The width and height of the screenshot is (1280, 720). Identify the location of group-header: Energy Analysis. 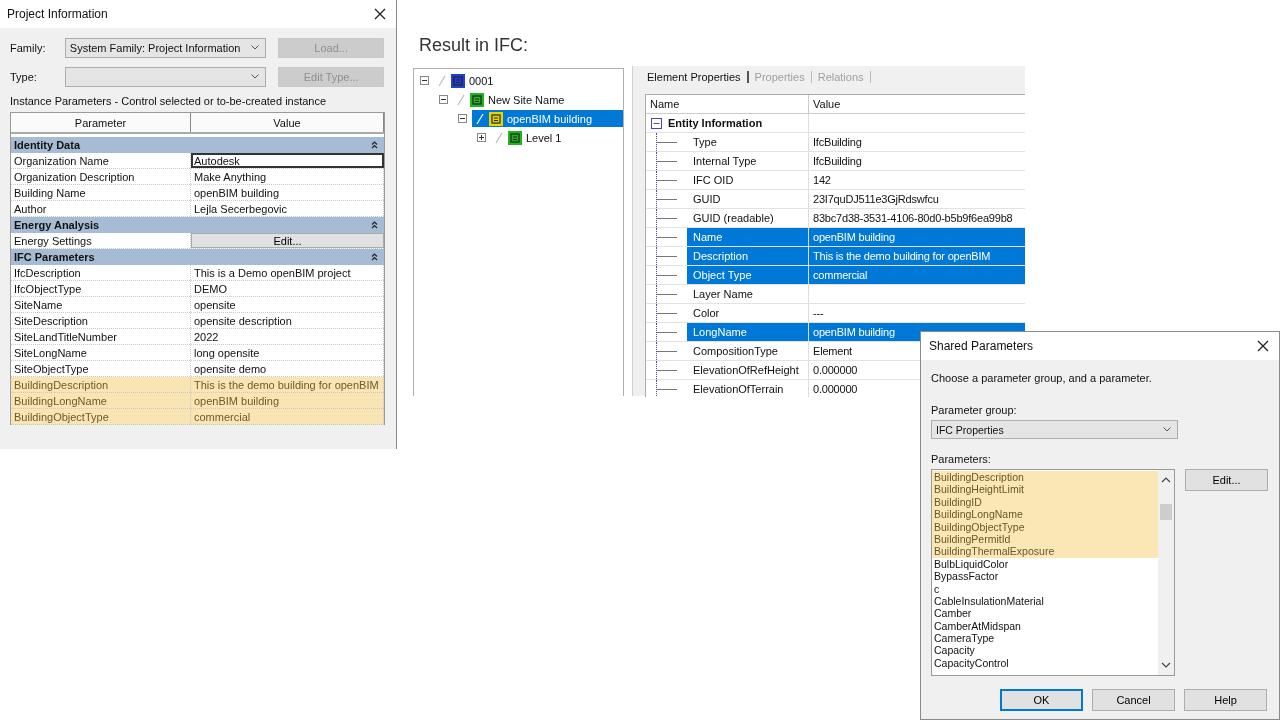
(197, 225).